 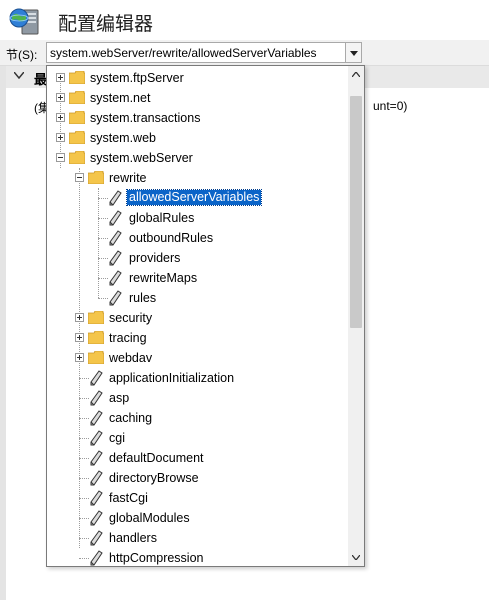 I want to click on tree-node-globalmodules: globalModules, so click(x=197, y=518).